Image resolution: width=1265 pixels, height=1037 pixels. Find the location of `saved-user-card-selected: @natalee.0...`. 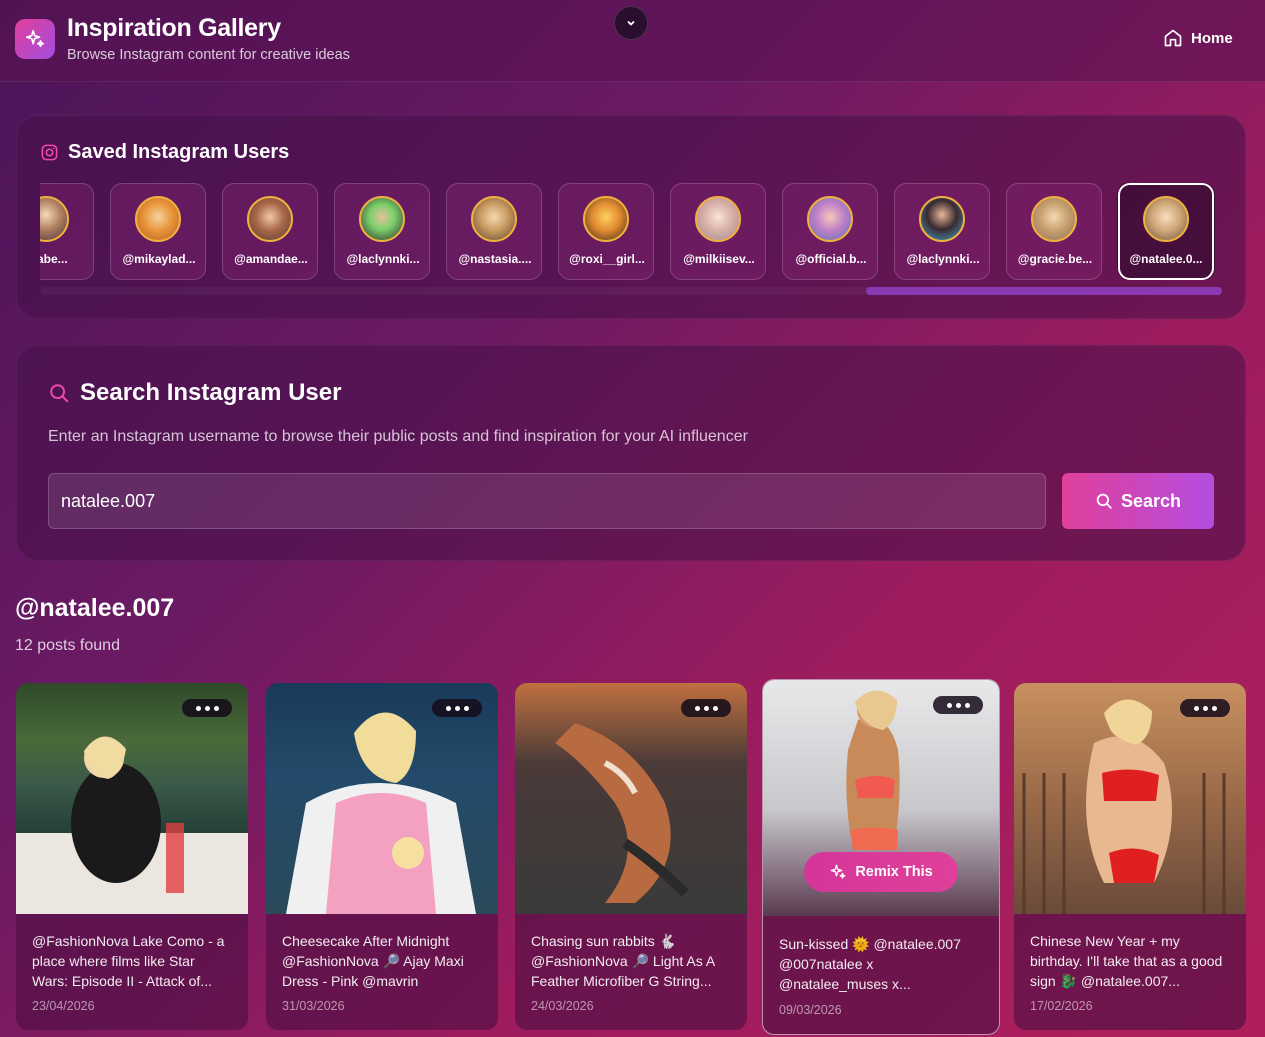

saved-user-card-selected: @natalee.0... is located at coordinates (1166, 231).